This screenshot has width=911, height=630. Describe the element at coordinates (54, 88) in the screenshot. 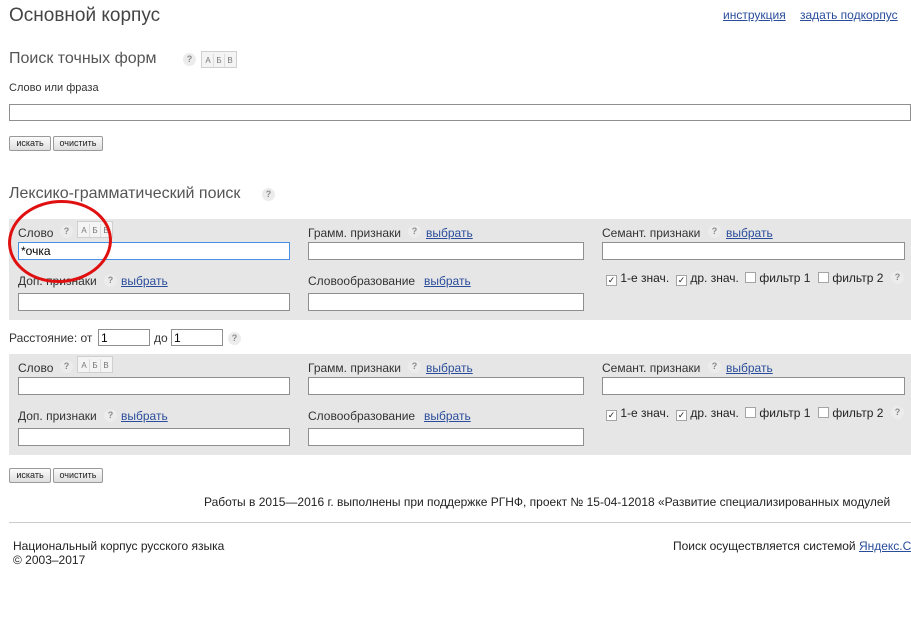

I see `word-or-phrase-label: Слово или фраза` at that location.